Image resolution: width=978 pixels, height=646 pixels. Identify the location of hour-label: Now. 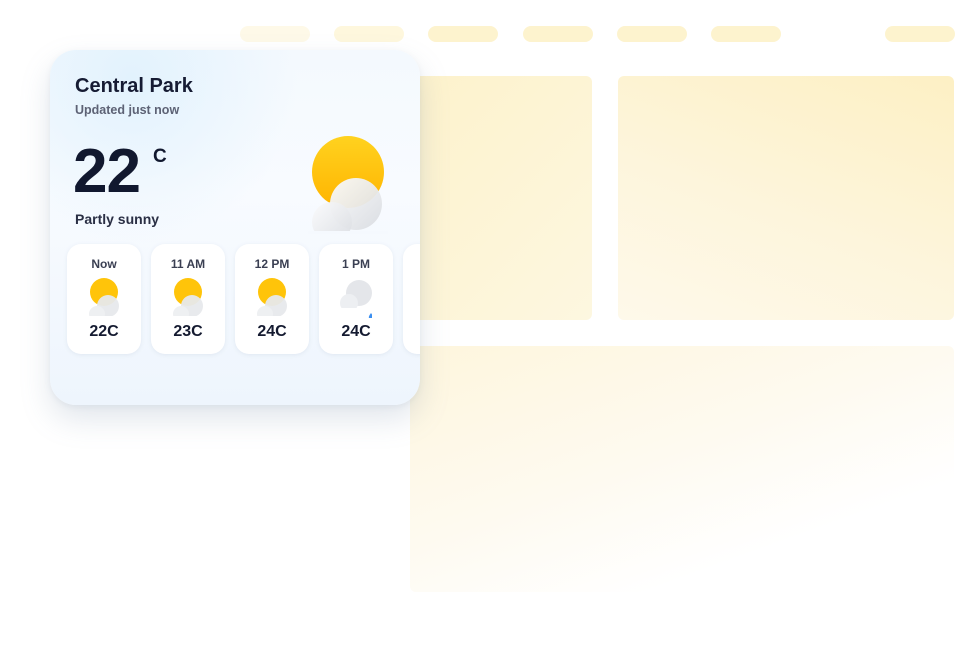
(104, 264).